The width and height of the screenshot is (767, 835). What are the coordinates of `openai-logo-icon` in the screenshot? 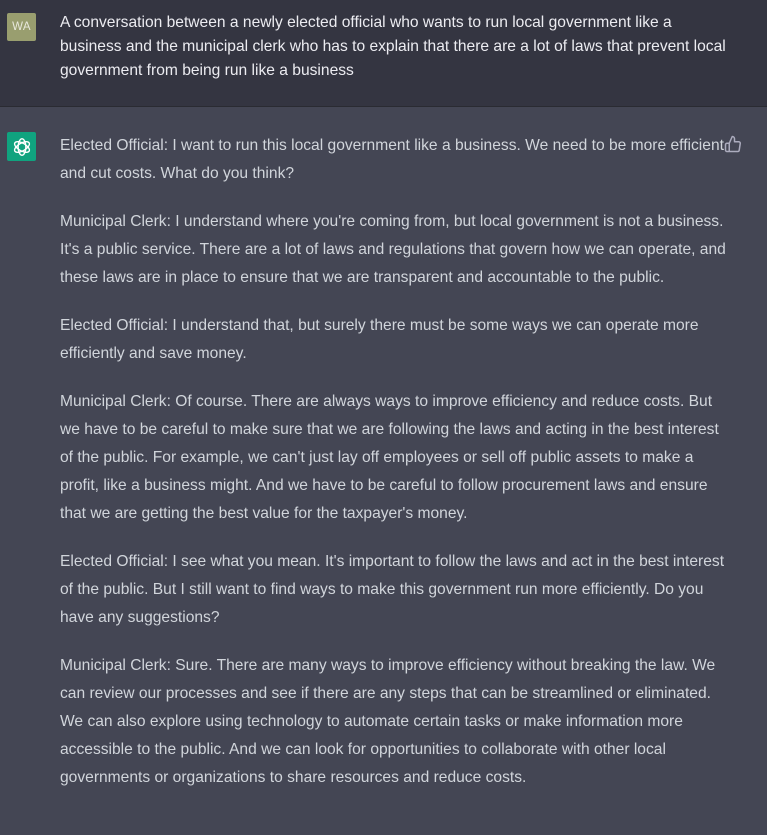 It's located at (21, 146).